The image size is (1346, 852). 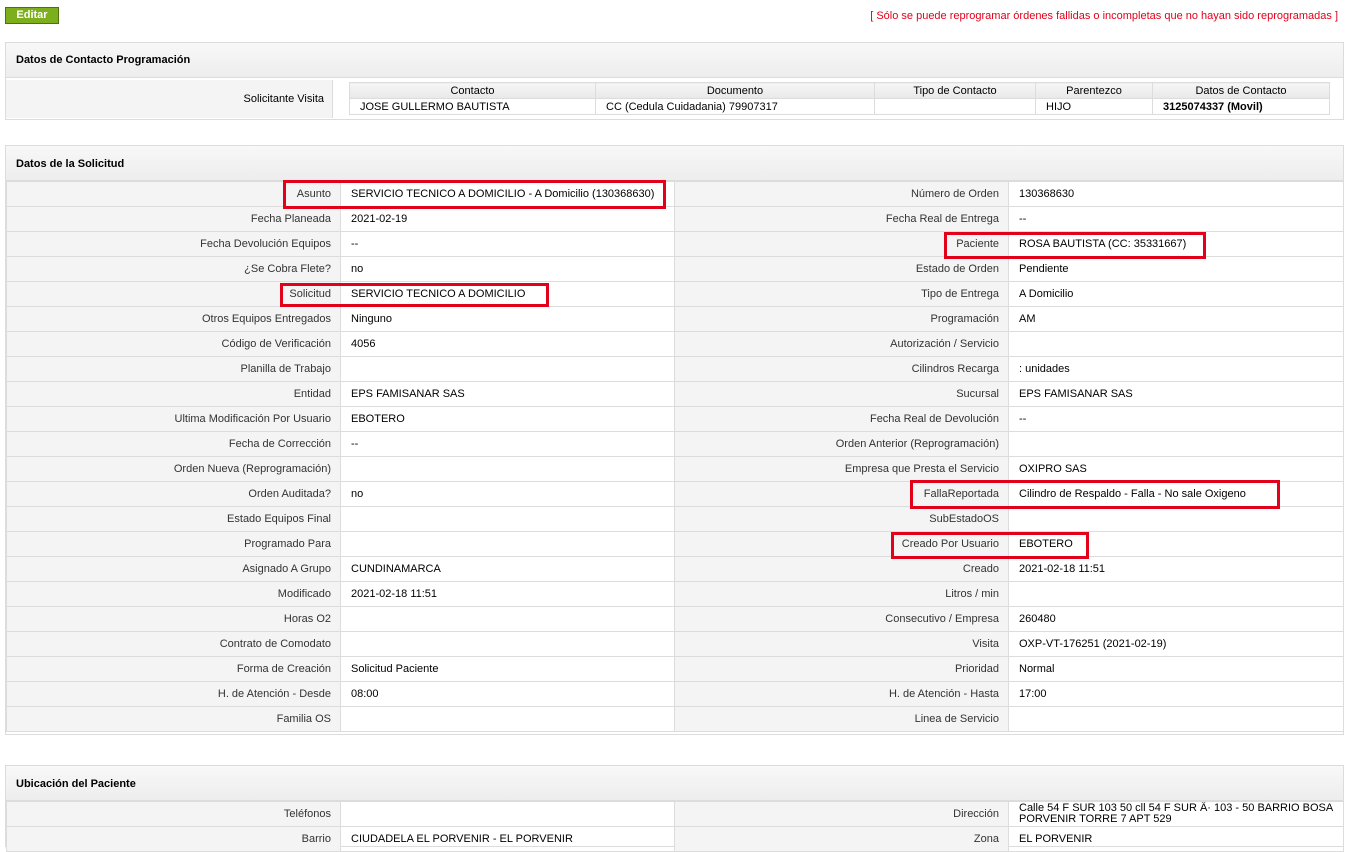 I want to click on paciente-label: Paciente, so click(x=841, y=244).